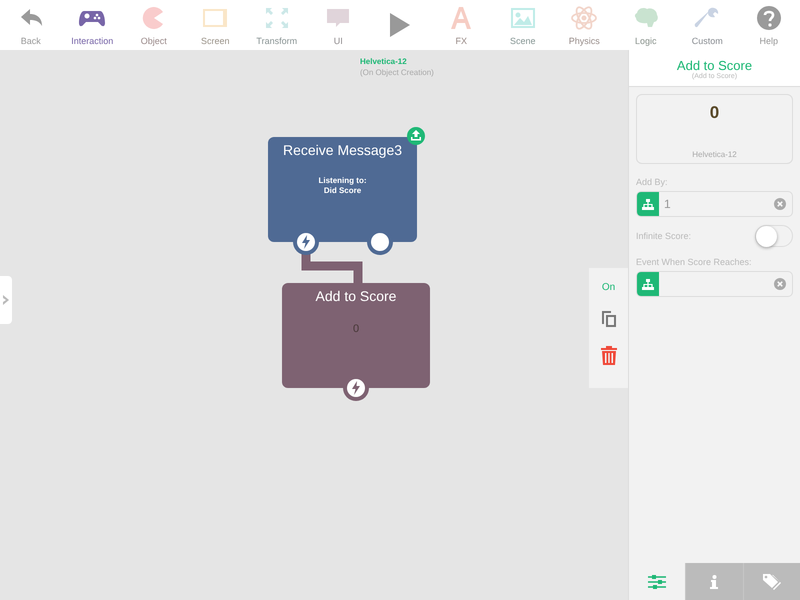 The height and width of the screenshot is (600, 800). I want to click on toolbar-button: Interaction, so click(92, 25).